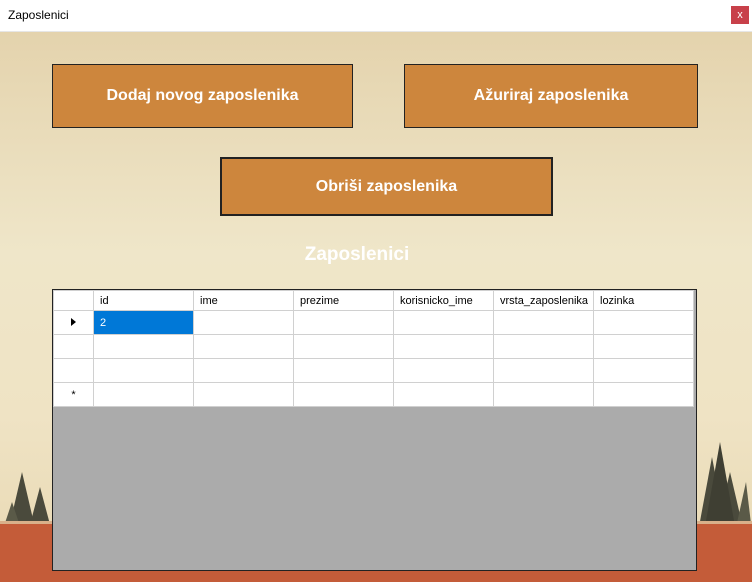 The image size is (752, 582). What do you see at coordinates (543, 300) in the screenshot?
I see `column-header-vrsta-zaposlenika: vrsta_zaposlenika` at bounding box center [543, 300].